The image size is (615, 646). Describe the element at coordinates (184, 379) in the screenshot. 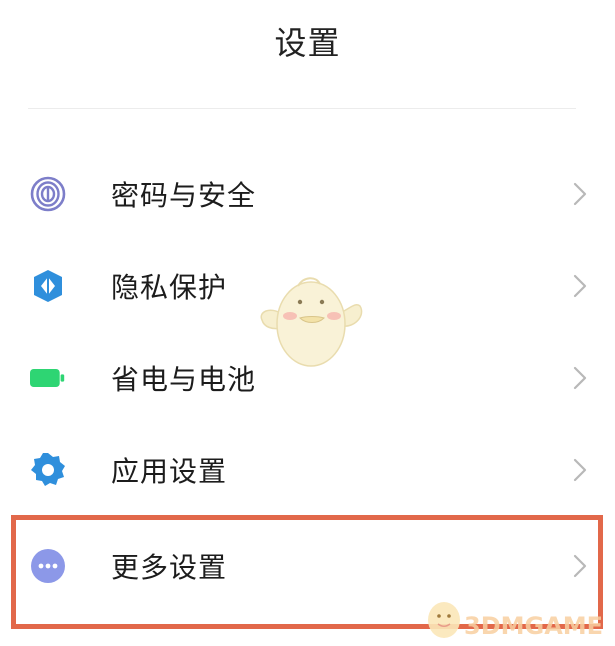

I see `settings-item-label: 省电与电池` at that location.